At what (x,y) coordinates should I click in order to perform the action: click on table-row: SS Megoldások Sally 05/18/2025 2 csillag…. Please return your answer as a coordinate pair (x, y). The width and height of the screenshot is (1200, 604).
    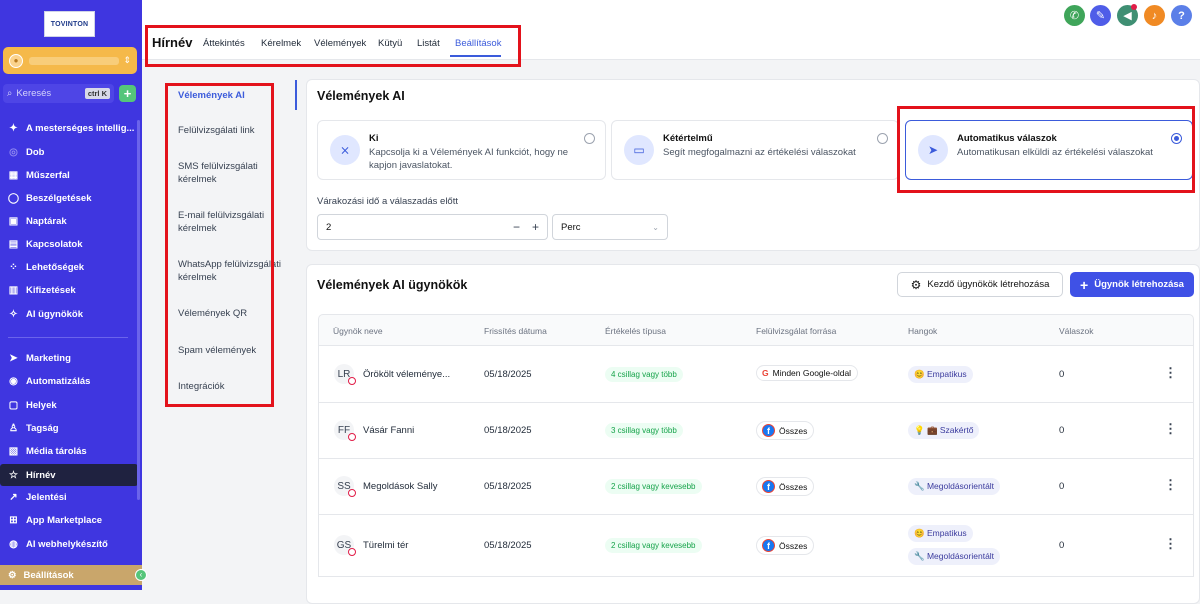
    Looking at the image, I should click on (756, 487).